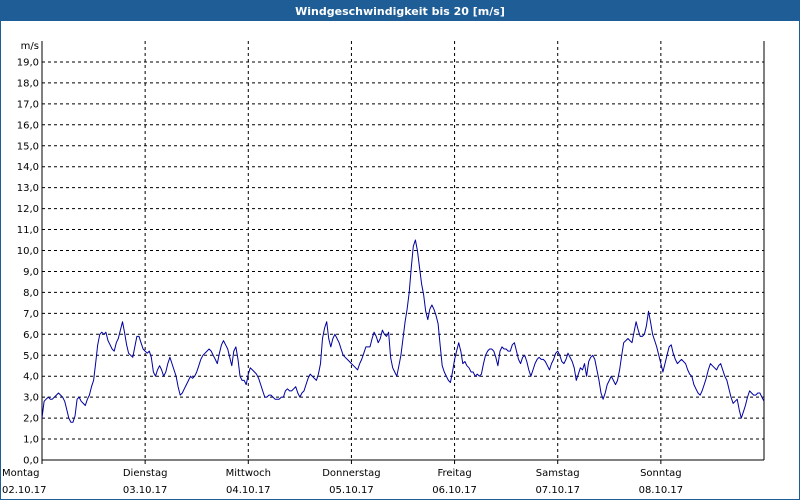 The height and width of the screenshot is (500, 800). What do you see at coordinates (31, 335) in the screenshot?
I see `y-tick-label: 6,0` at bounding box center [31, 335].